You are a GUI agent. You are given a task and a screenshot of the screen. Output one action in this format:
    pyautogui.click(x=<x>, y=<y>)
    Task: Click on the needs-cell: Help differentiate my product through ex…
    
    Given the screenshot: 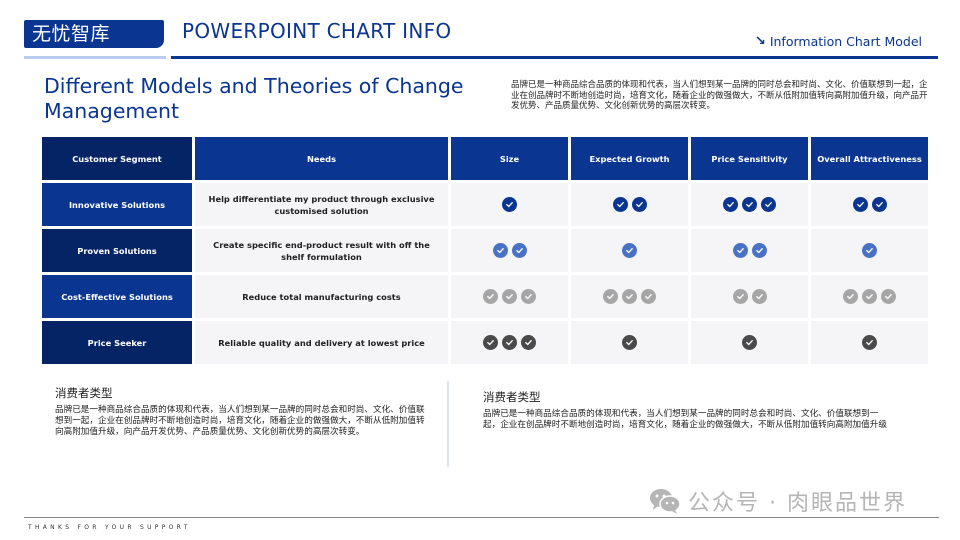 What is the action you would take?
    pyautogui.click(x=321, y=204)
    